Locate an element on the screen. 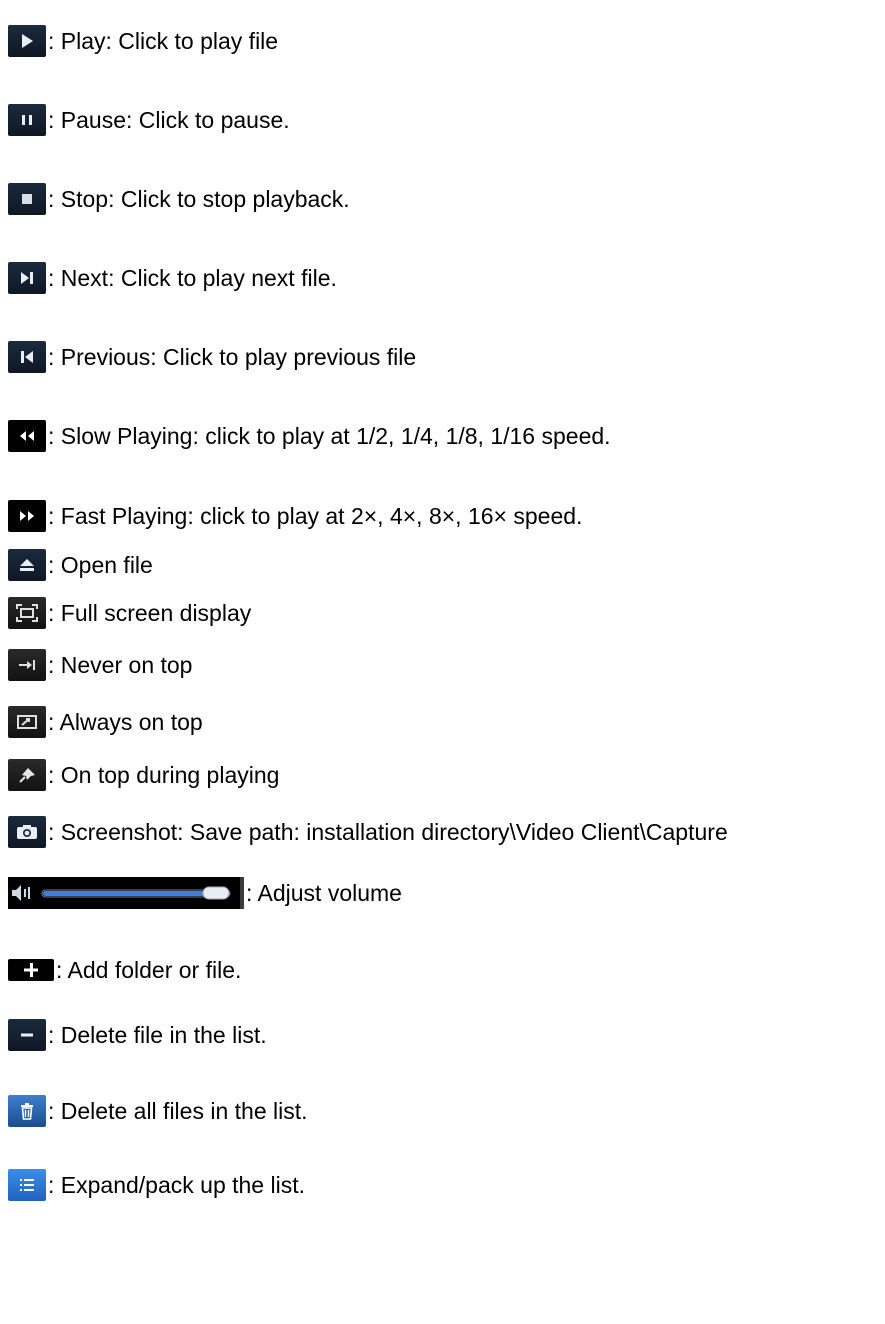  list-description: : Expand/pack up the list. is located at coordinates (176, 1184).